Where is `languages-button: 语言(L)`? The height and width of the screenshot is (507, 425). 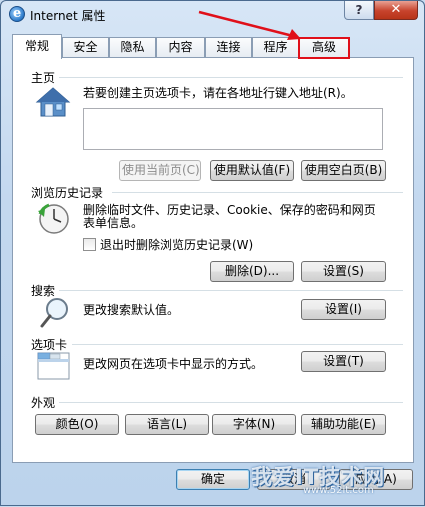
languages-button: 语言(L) is located at coordinates (167, 424).